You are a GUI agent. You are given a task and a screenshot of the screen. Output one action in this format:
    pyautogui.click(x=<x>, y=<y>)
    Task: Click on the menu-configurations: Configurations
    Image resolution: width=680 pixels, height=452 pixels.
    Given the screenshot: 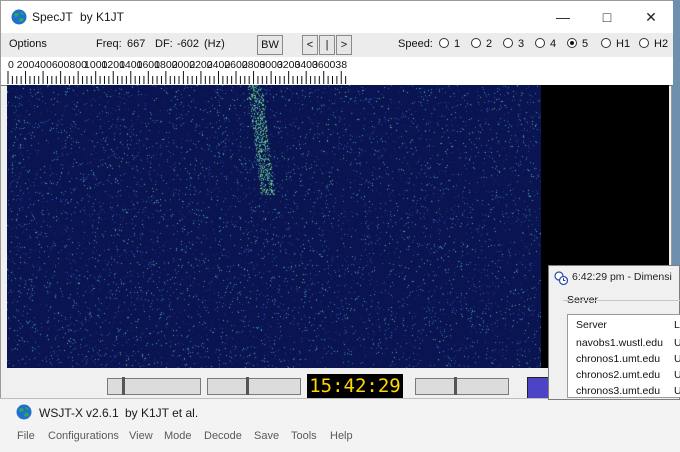 What is the action you would take?
    pyautogui.click(x=83, y=436)
    